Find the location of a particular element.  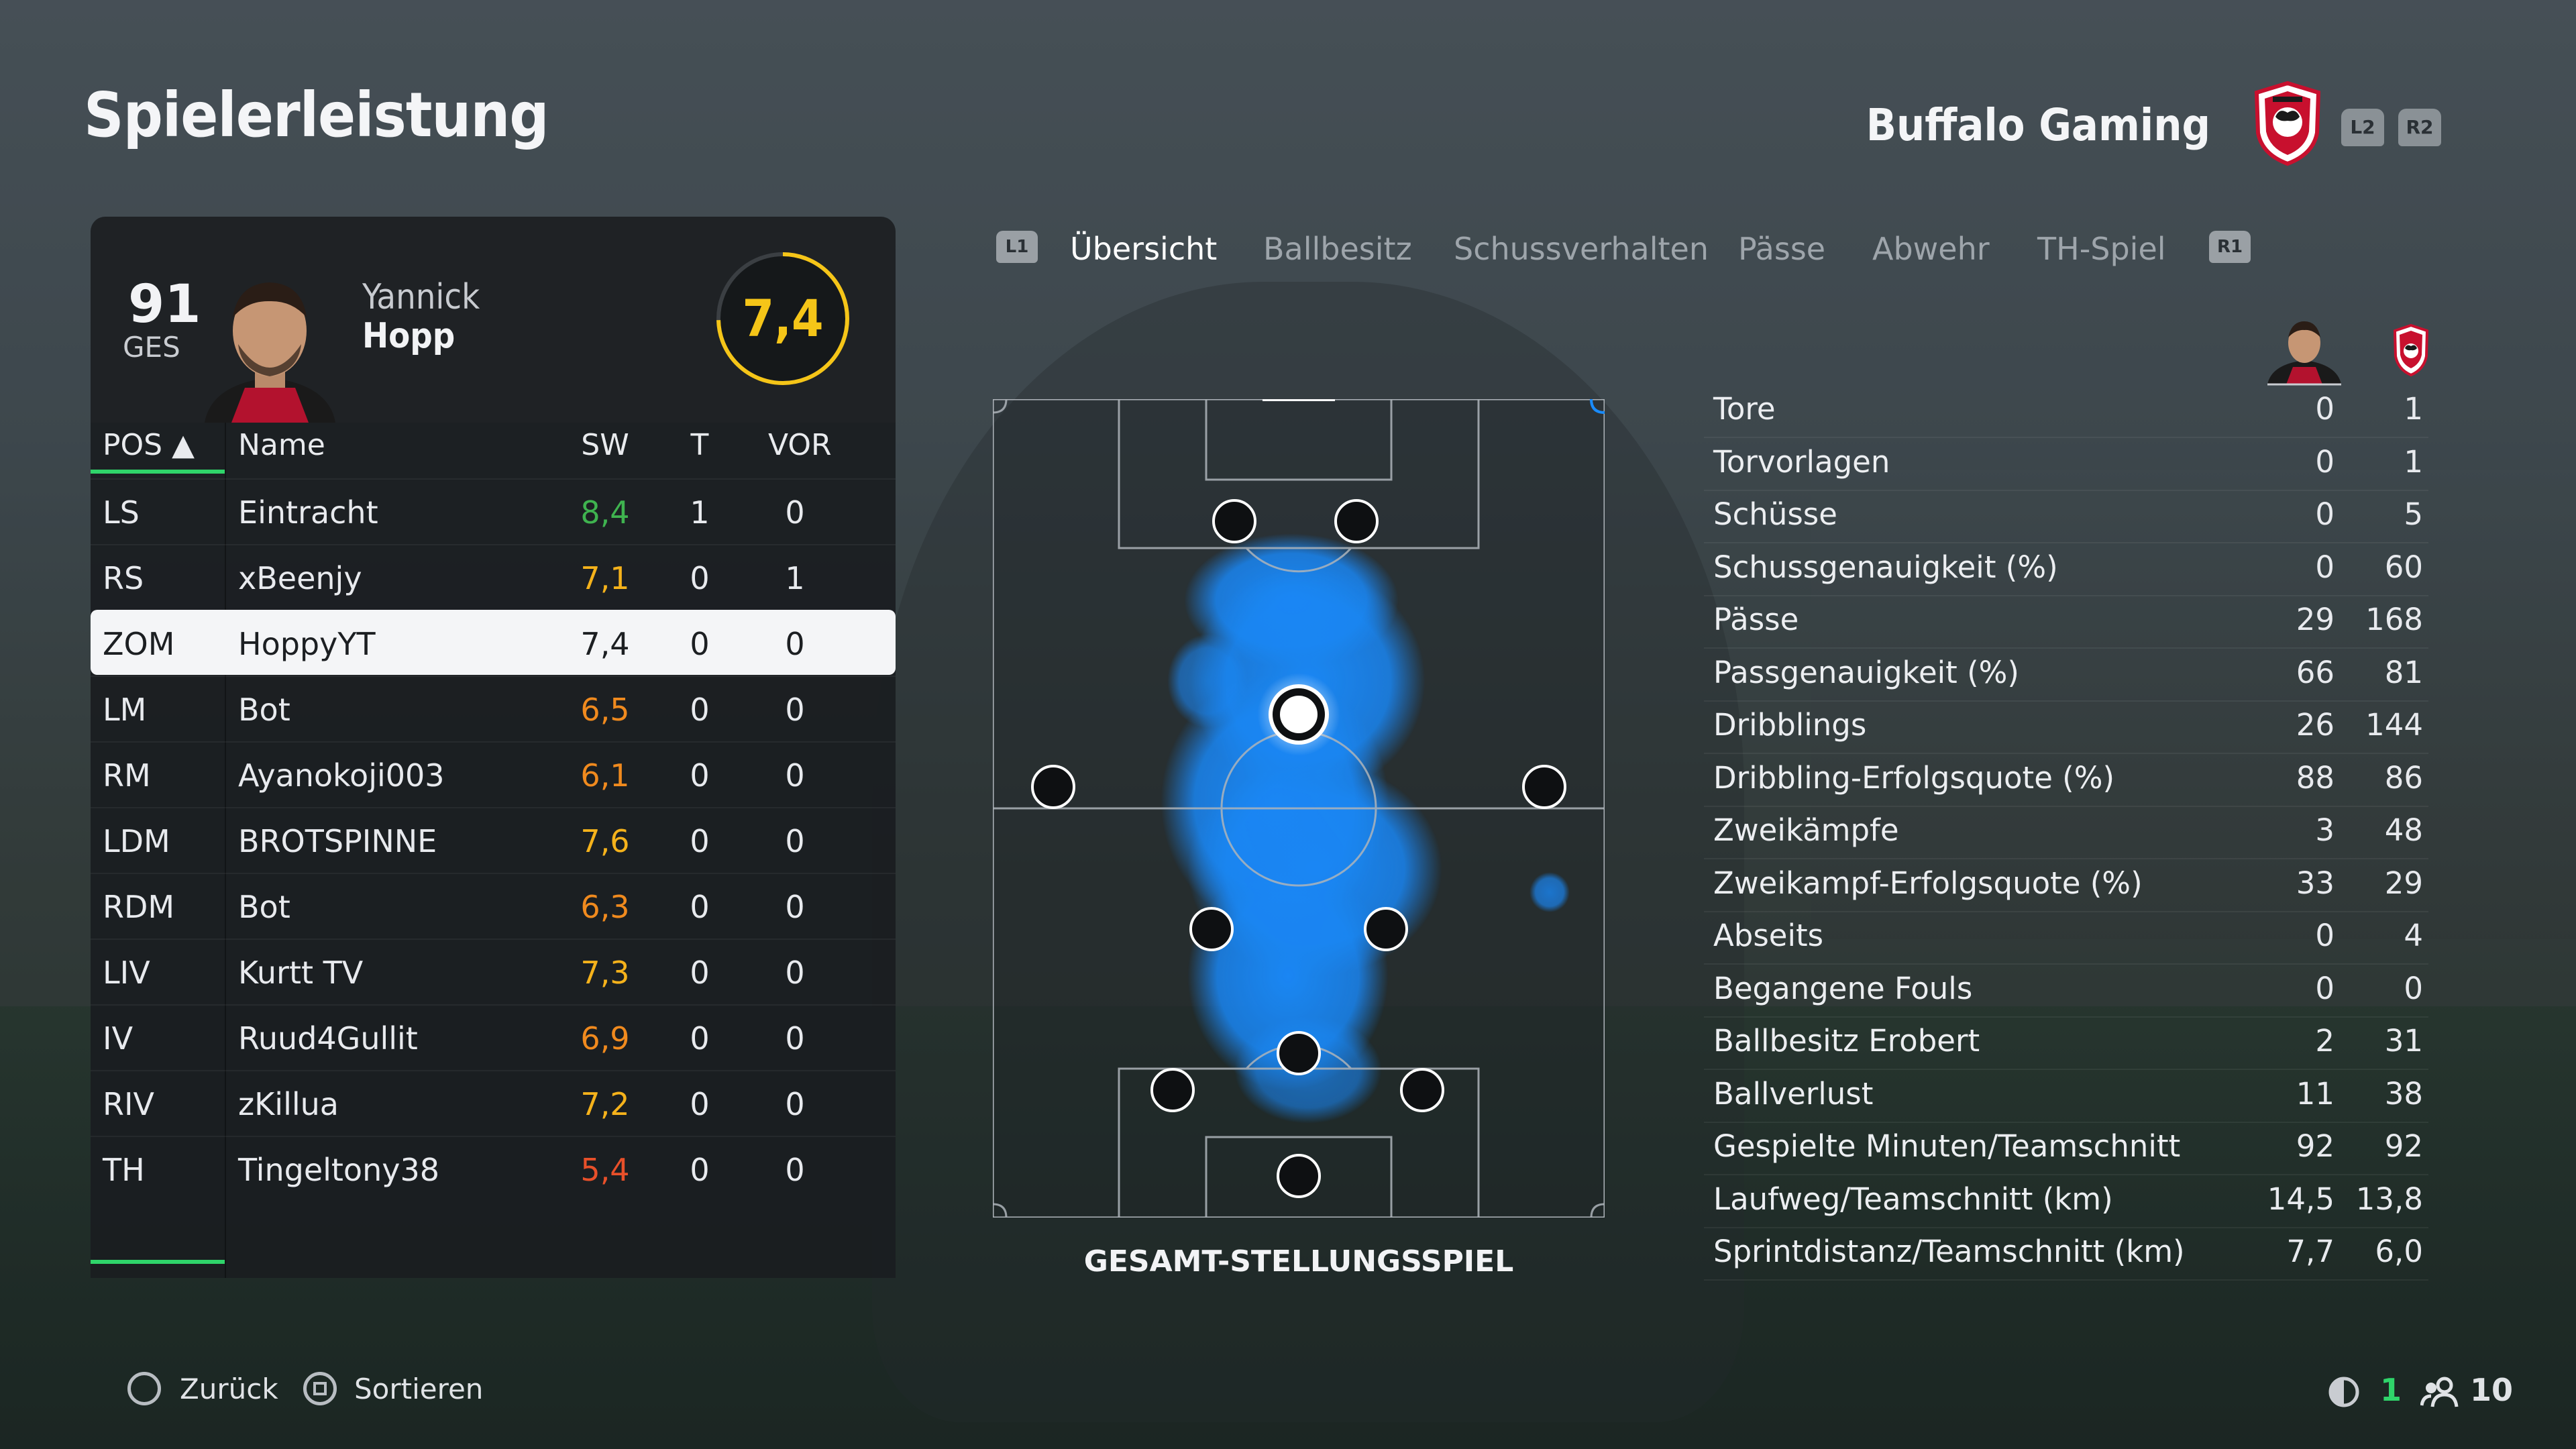

tab-paesse: Pässe is located at coordinates (1781, 249).